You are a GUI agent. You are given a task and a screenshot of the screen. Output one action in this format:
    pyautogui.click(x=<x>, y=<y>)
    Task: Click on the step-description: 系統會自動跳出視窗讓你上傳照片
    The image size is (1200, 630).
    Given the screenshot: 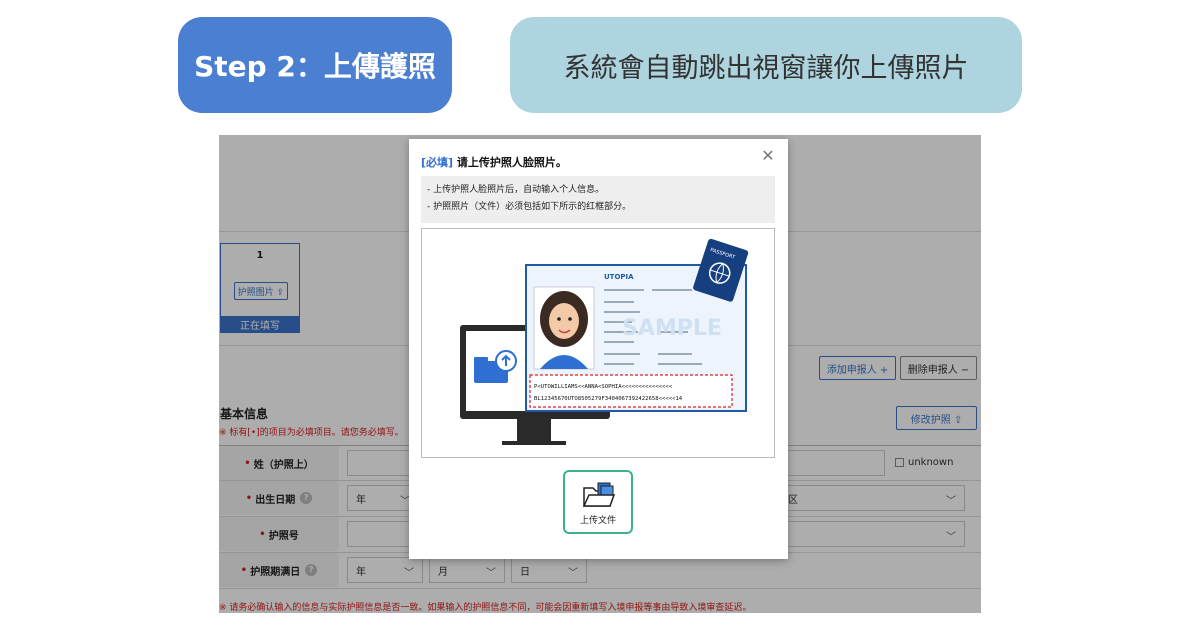 What is the action you would take?
    pyautogui.click(x=766, y=65)
    